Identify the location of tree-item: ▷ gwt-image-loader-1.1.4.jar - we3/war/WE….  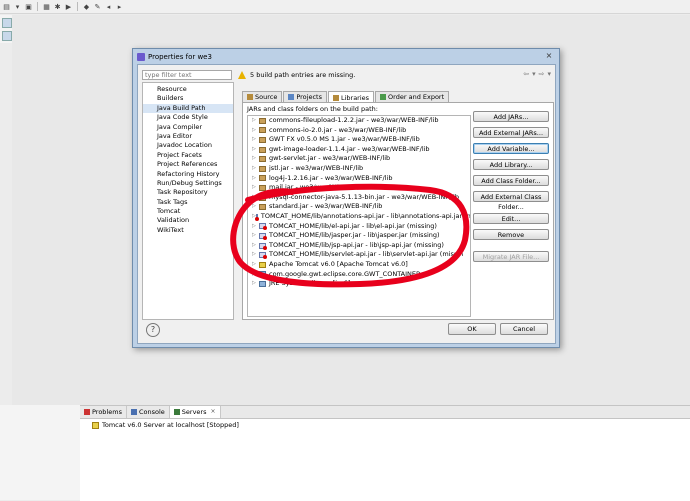
(359, 150).